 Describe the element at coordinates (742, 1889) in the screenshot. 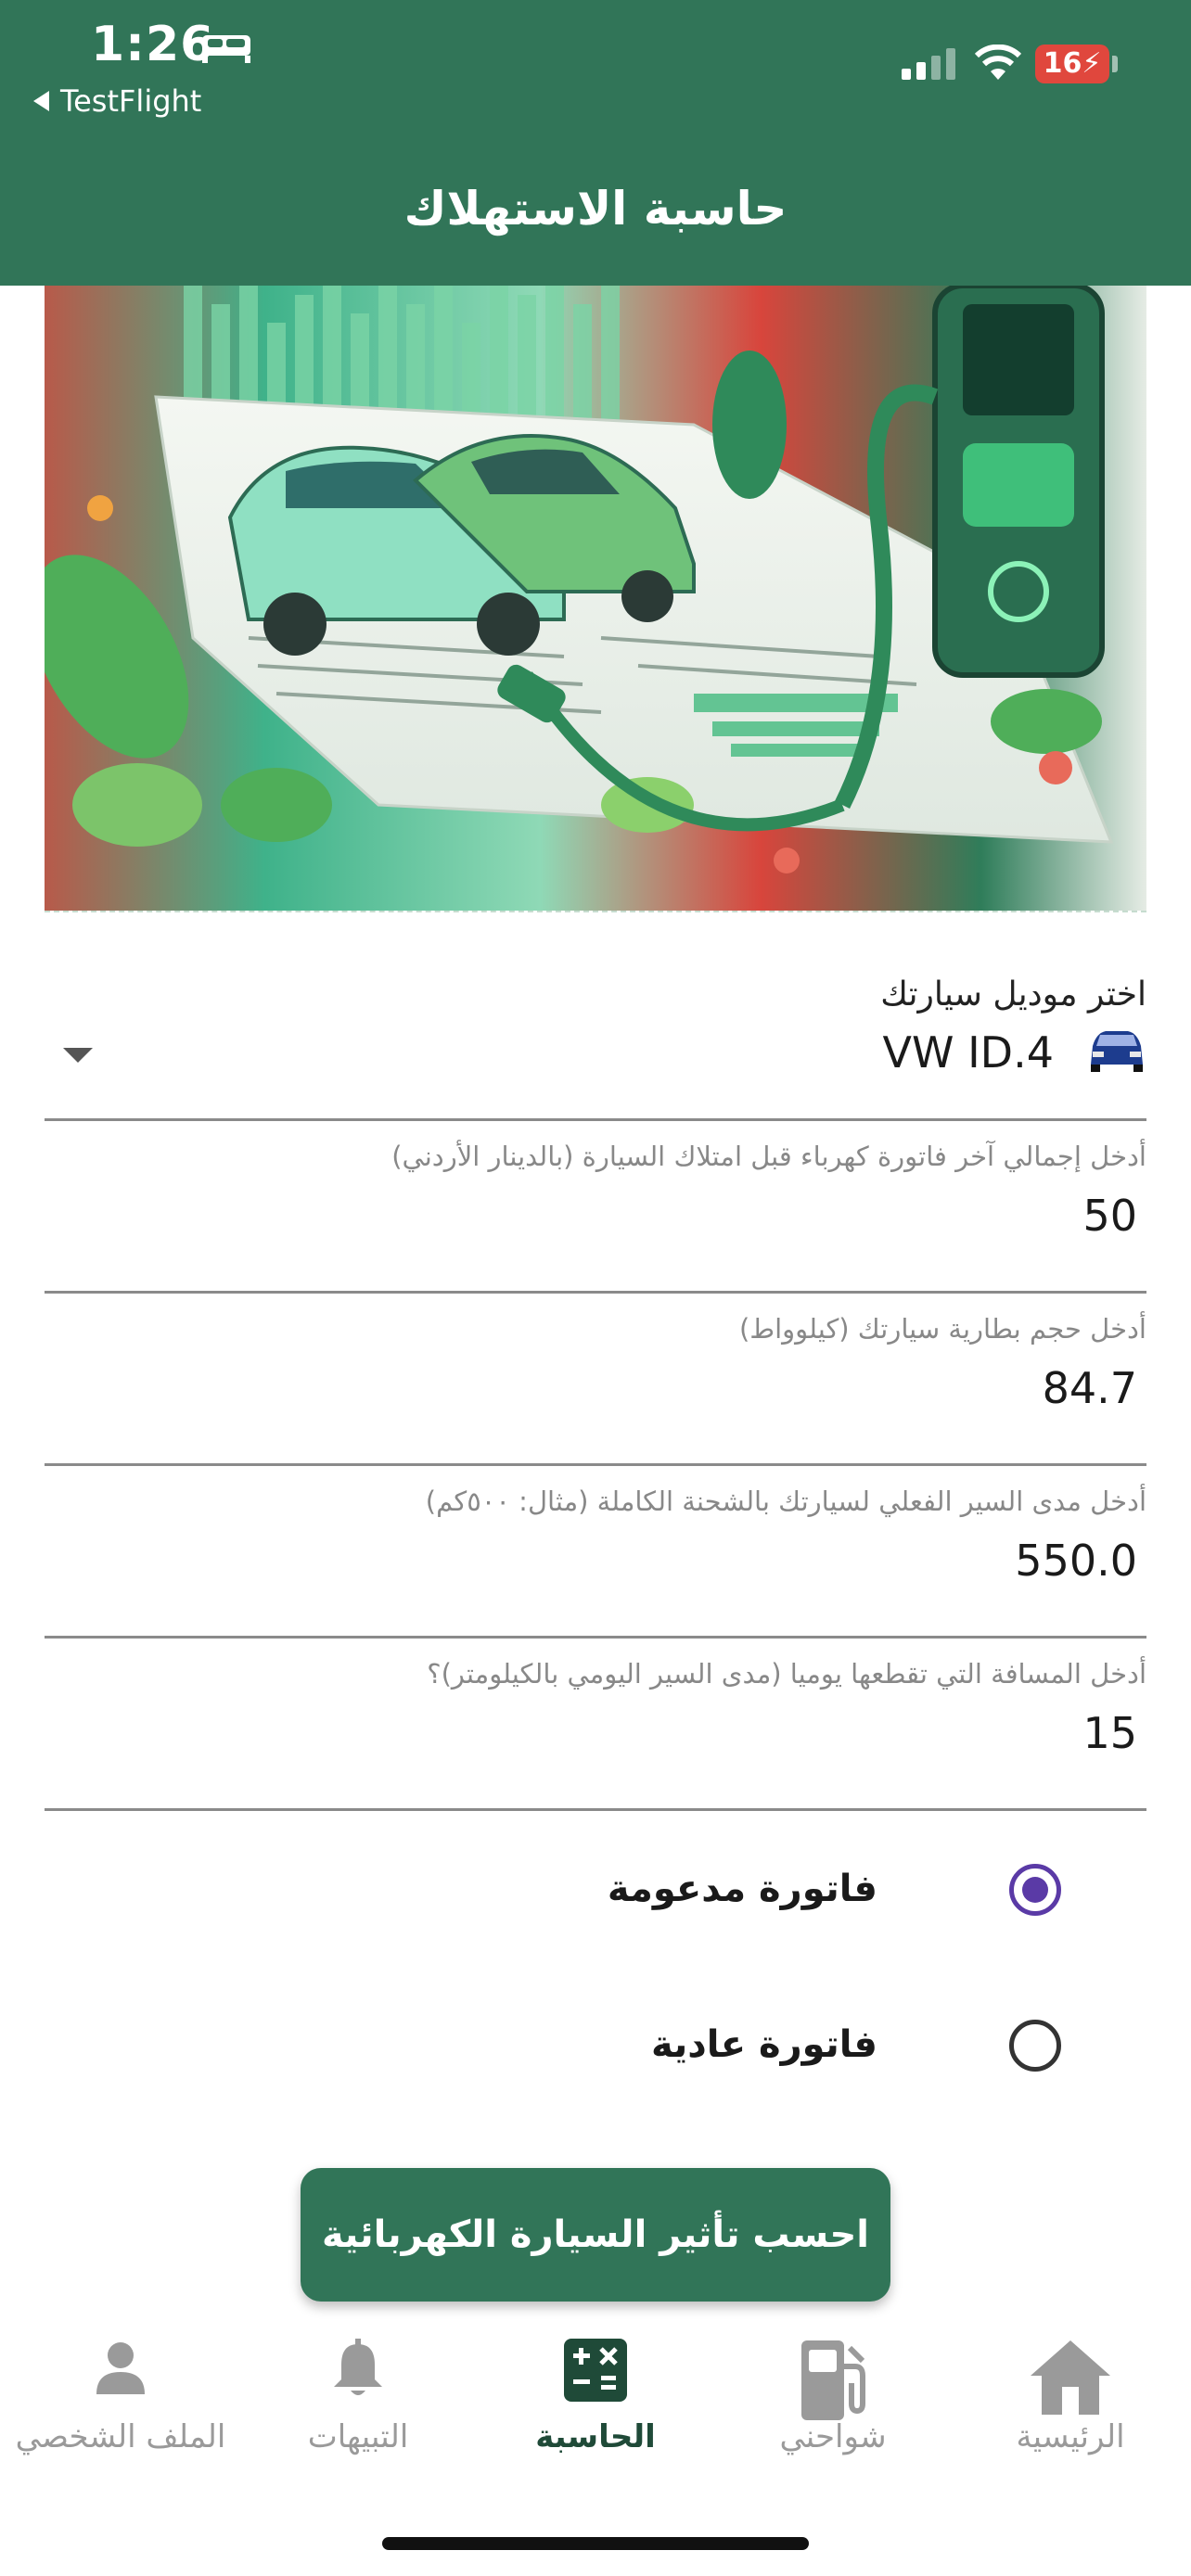

I see `radio-subsidized-label: فاتورة مدعومة` at that location.